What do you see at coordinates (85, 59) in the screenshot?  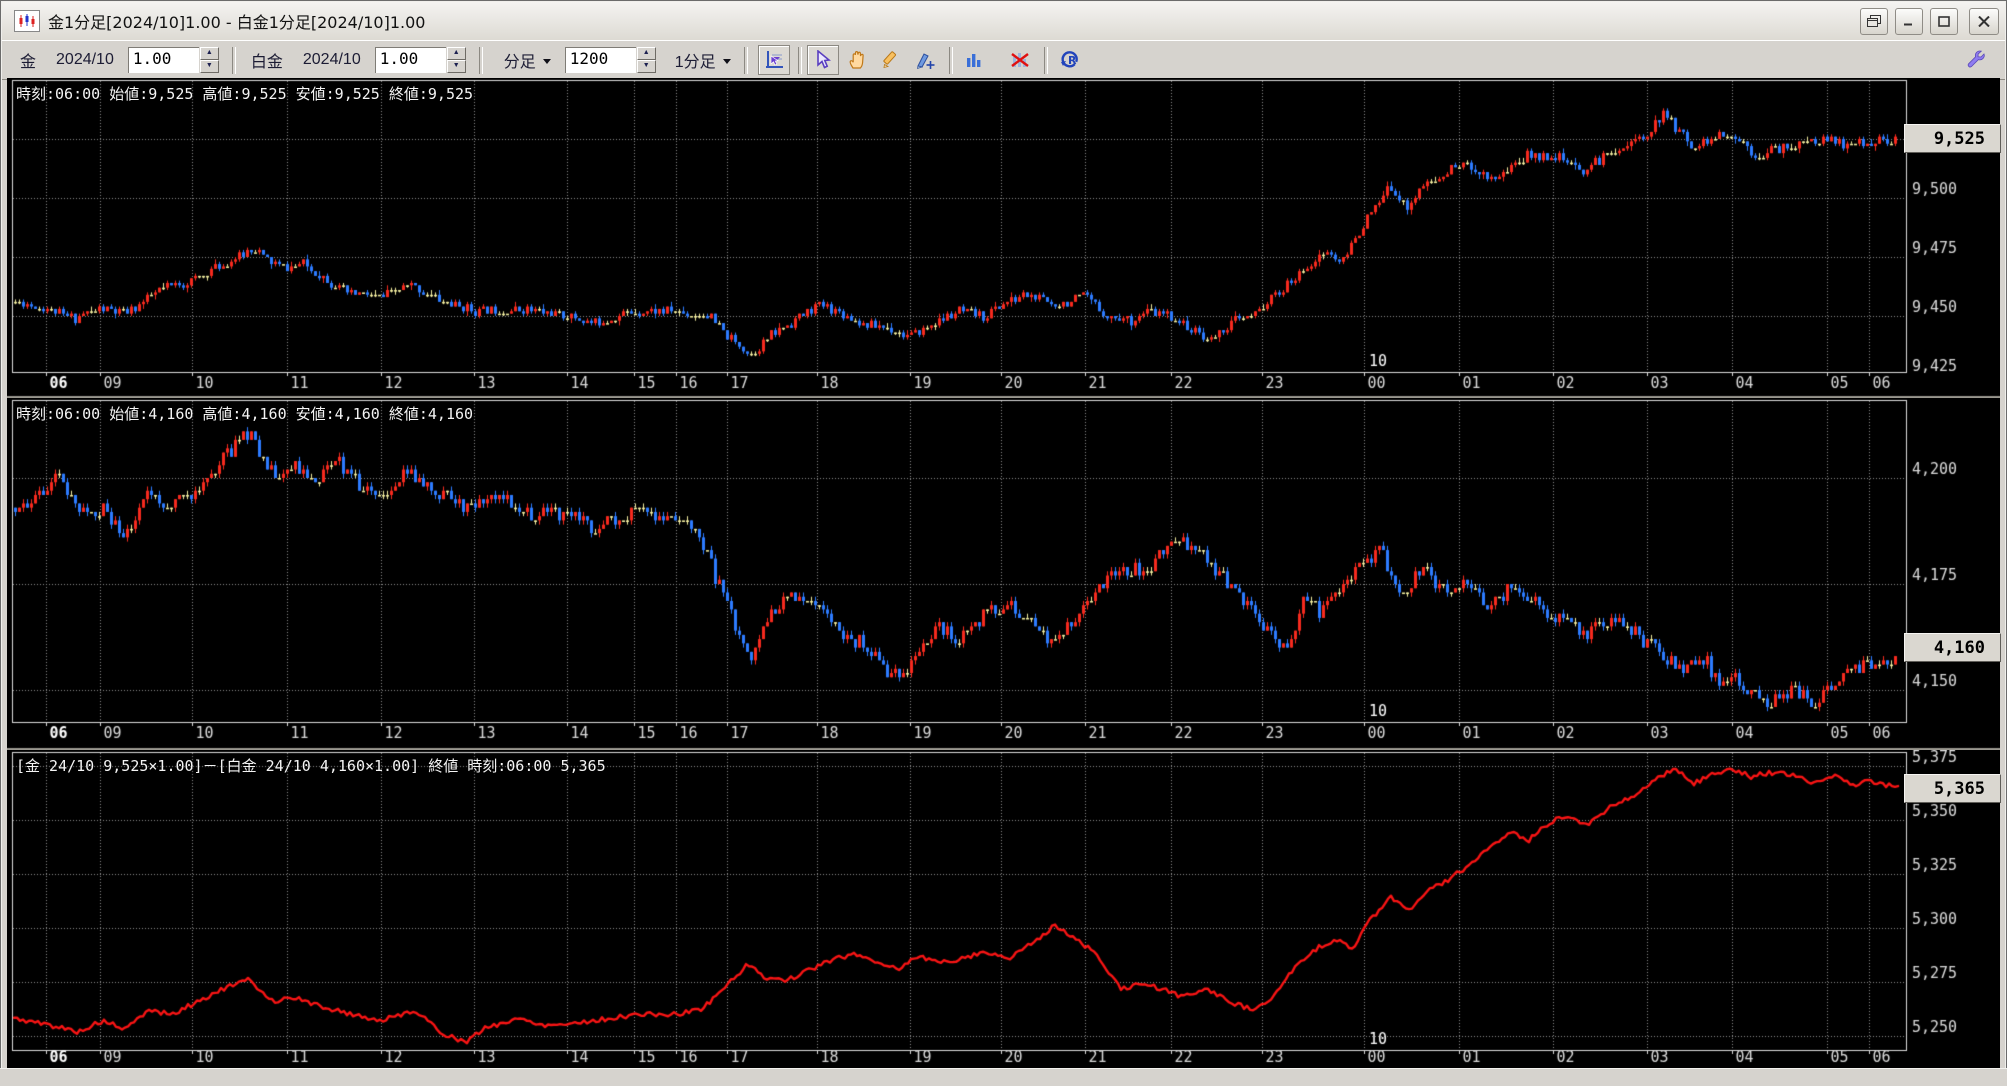 I see `gold-month-label: 2024/10` at bounding box center [85, 59].